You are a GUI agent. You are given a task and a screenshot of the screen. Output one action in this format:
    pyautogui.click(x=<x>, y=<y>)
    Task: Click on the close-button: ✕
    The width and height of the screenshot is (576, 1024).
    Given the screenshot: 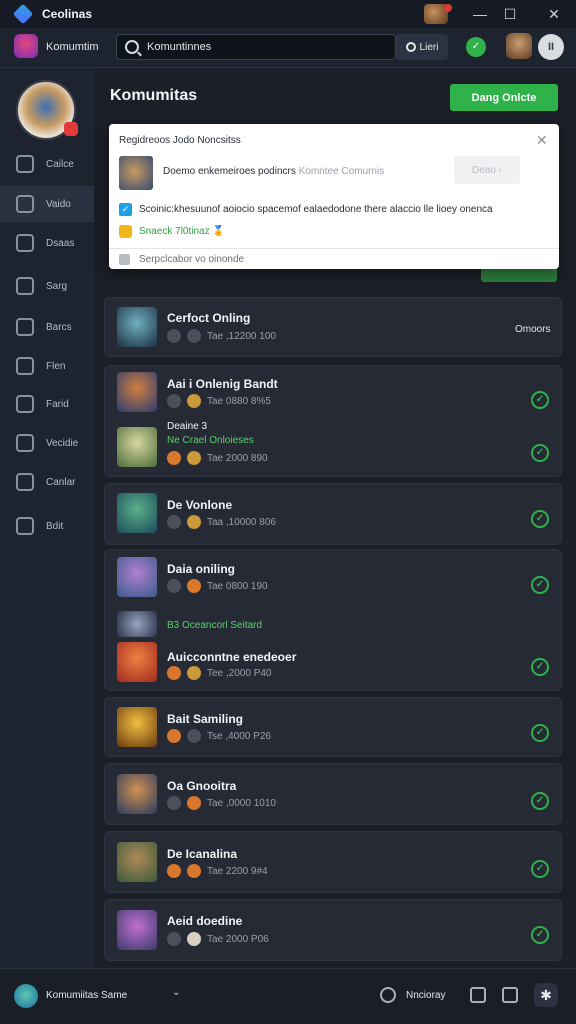 What is the action you would take?
    pyautogui.click(x=554, y=14)
    